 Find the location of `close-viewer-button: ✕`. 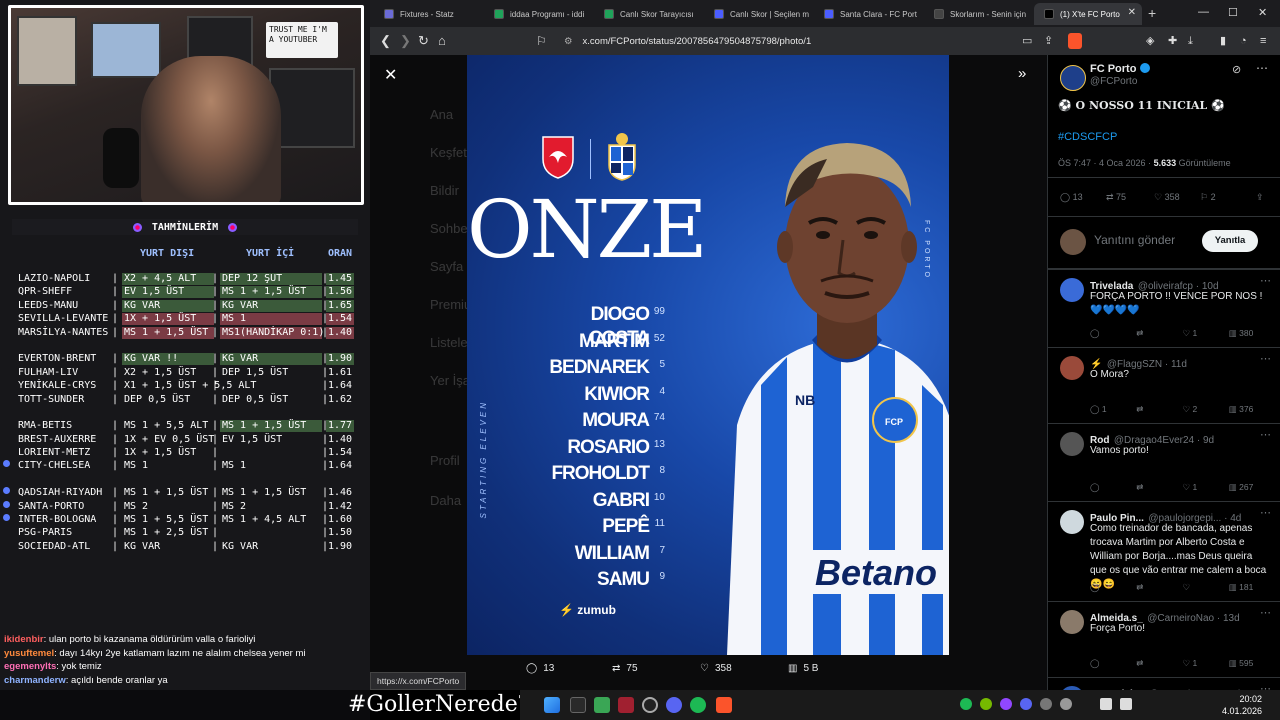

close-viewer-button: ✕ is located at coordinates (390, 75).